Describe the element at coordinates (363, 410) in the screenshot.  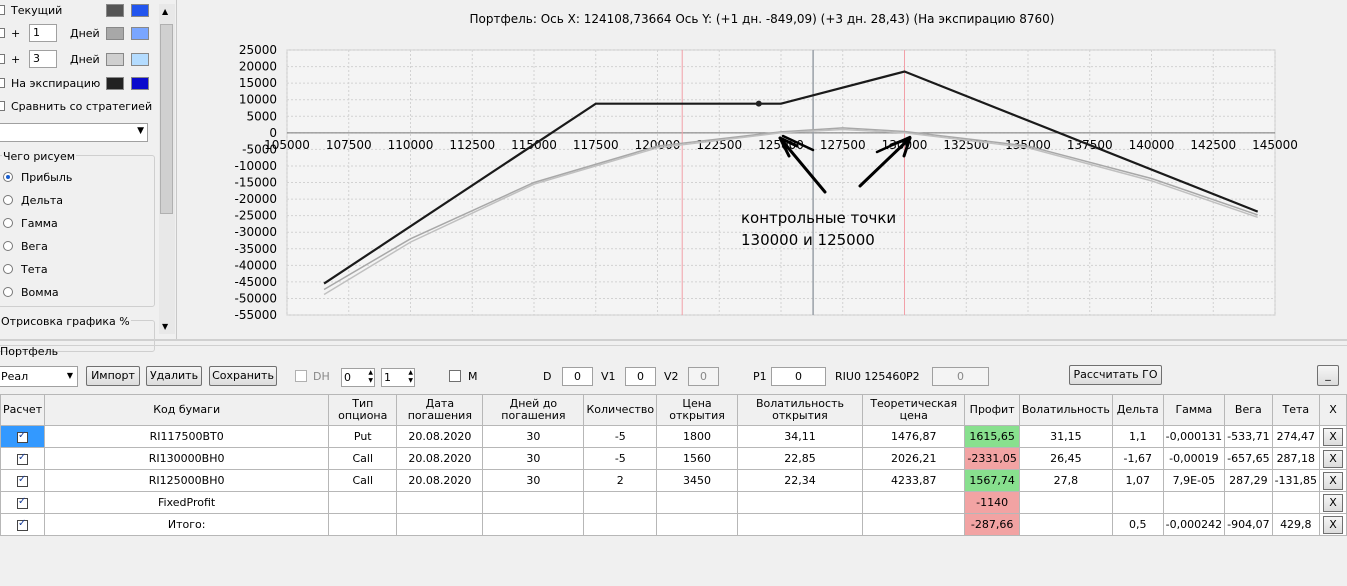
I see `col-header: Тип опциона` at that location.